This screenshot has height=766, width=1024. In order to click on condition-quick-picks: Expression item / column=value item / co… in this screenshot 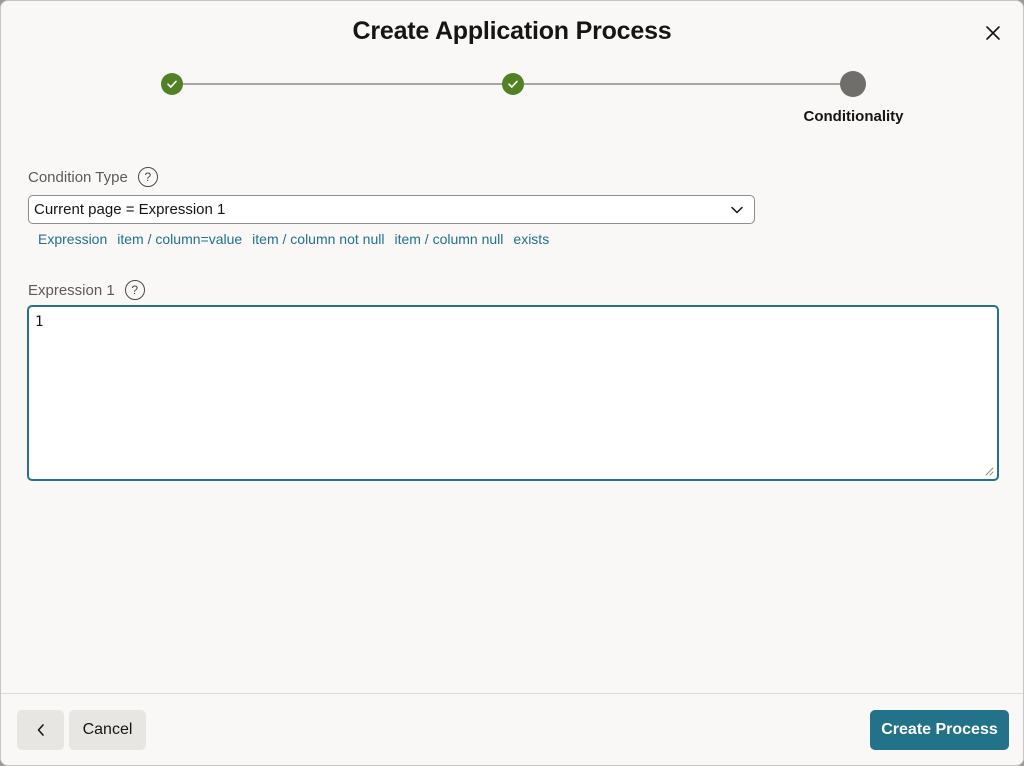, I will do `click(293, 239)`.